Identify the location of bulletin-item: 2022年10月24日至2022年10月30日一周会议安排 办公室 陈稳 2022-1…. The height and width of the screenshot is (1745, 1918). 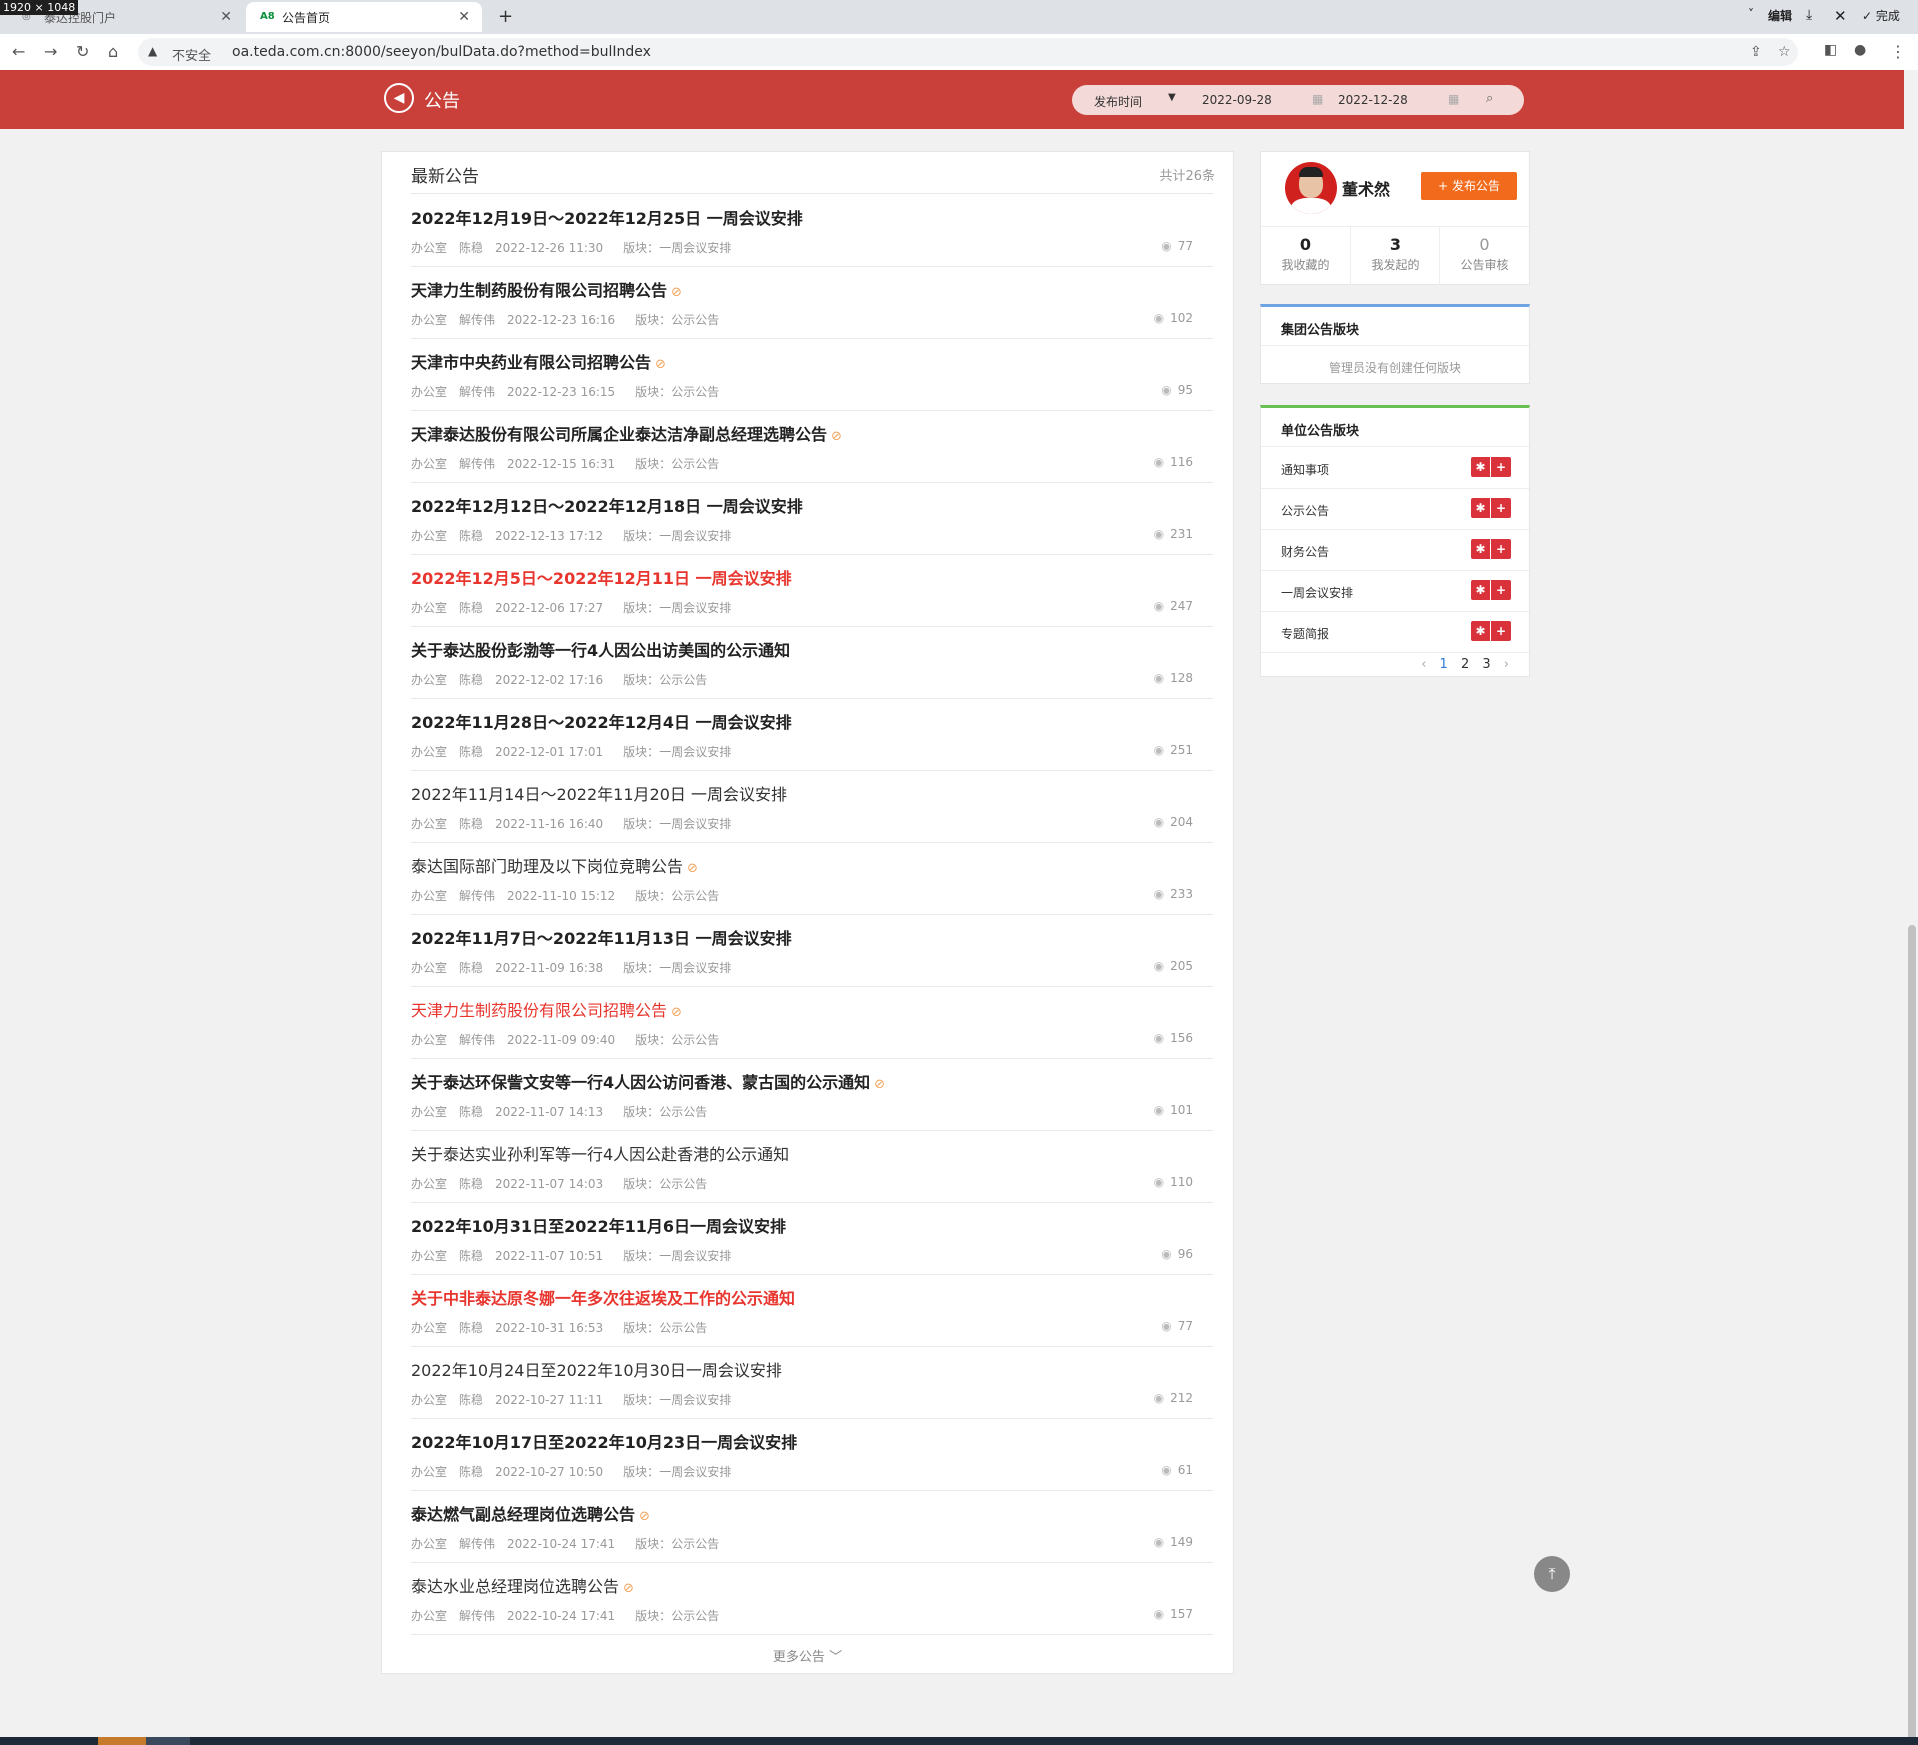
(812, 1382).